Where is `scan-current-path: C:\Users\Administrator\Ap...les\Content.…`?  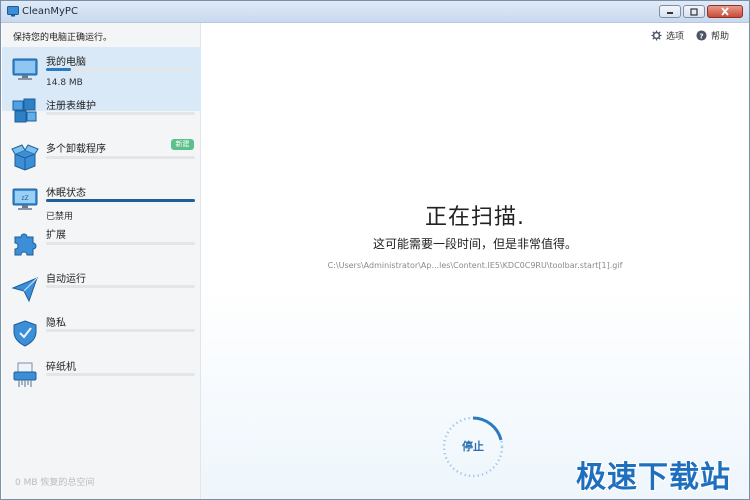 scan-current-path: C:\Users\Administrator\Ap...les\Content.… is located at coordinates (475, 265).